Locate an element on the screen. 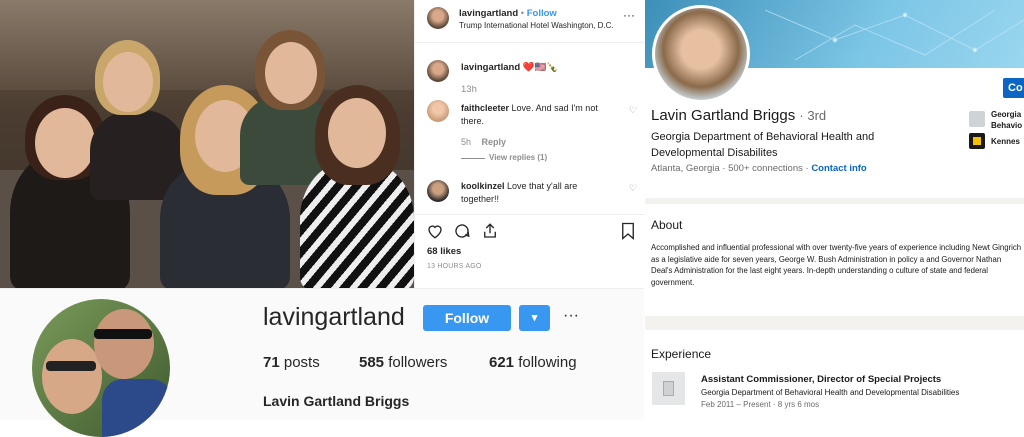 This screenshot has height=437, width=1024. caption-text: ❤️🇺🇸🍾 is located at coordinates (540, 67).